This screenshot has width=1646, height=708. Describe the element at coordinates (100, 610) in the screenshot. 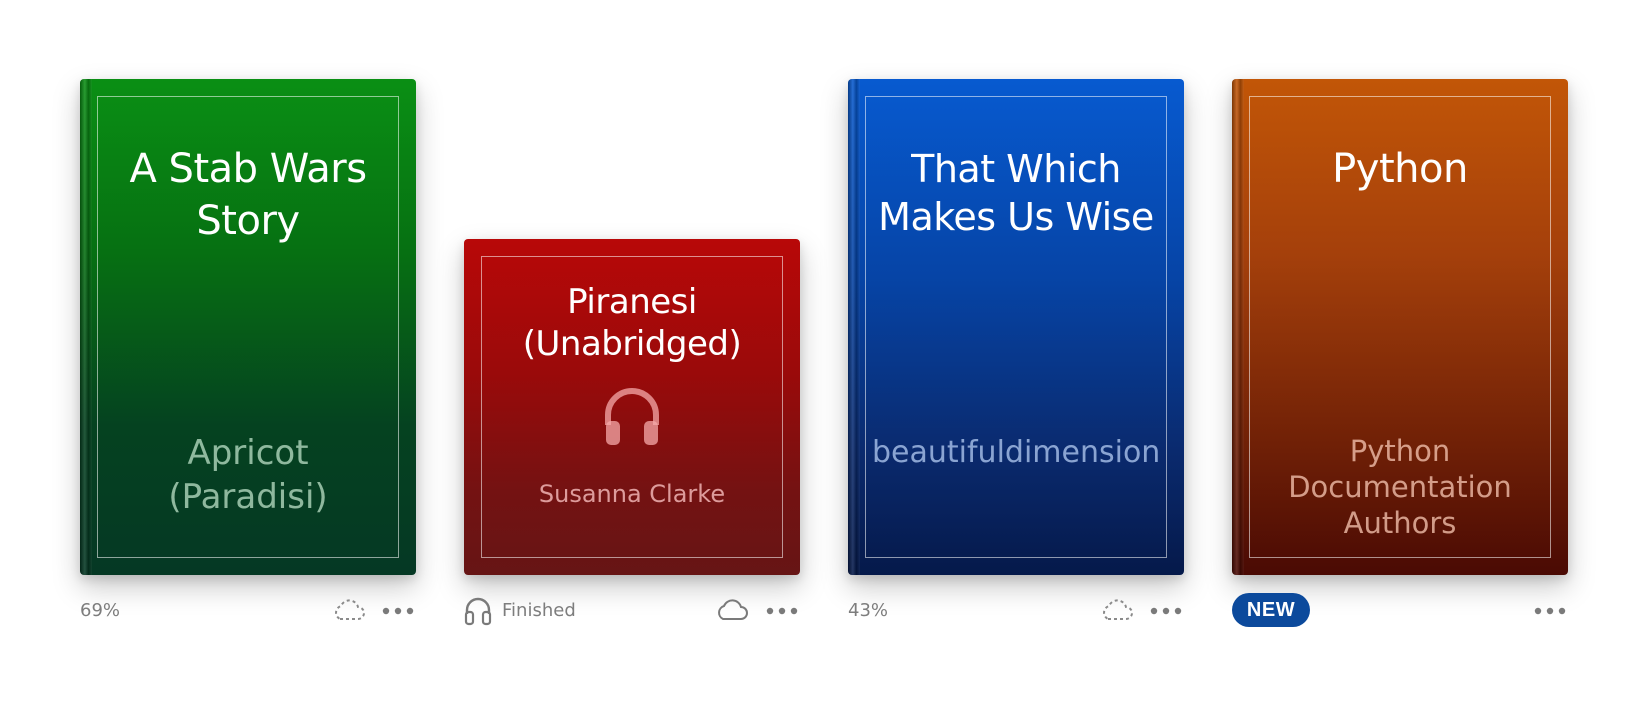

I see `progress-percent: 69%` at that location.